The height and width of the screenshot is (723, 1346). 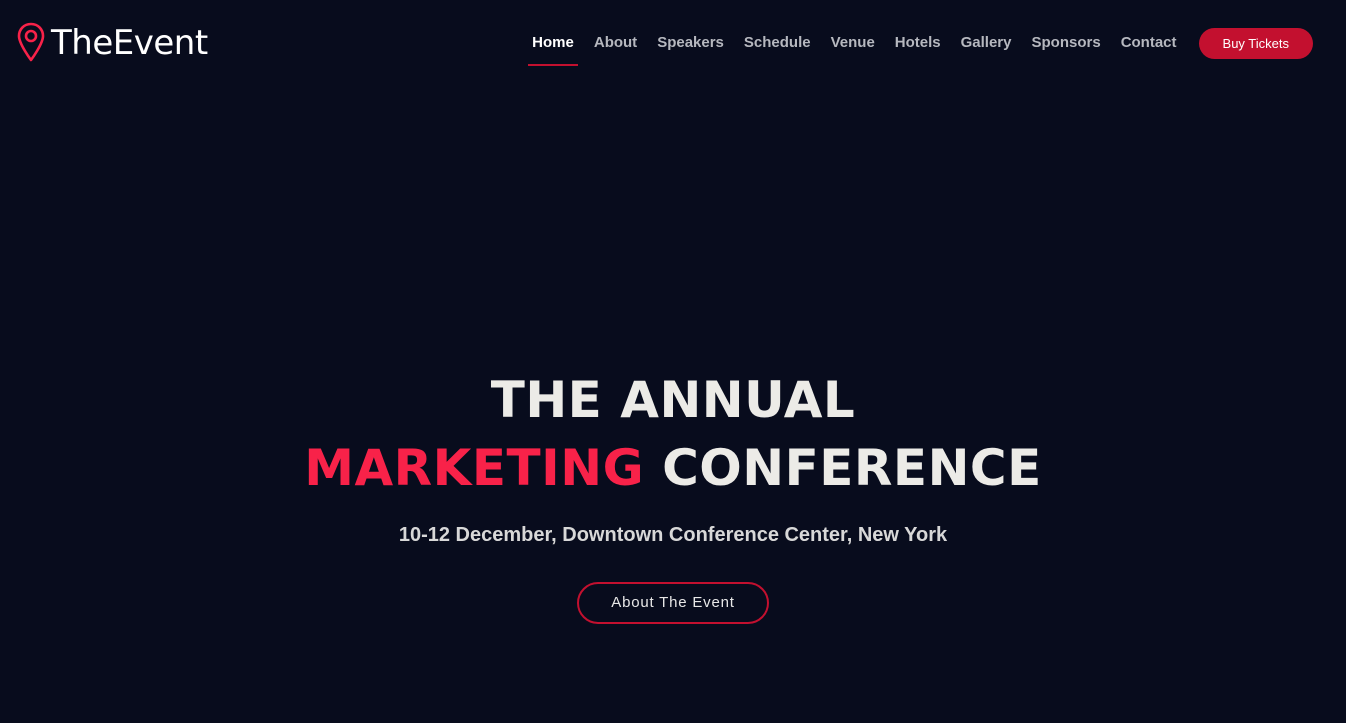 I want to click on hero-title-line2: CONFERENCE, so click(x=852, y=468).